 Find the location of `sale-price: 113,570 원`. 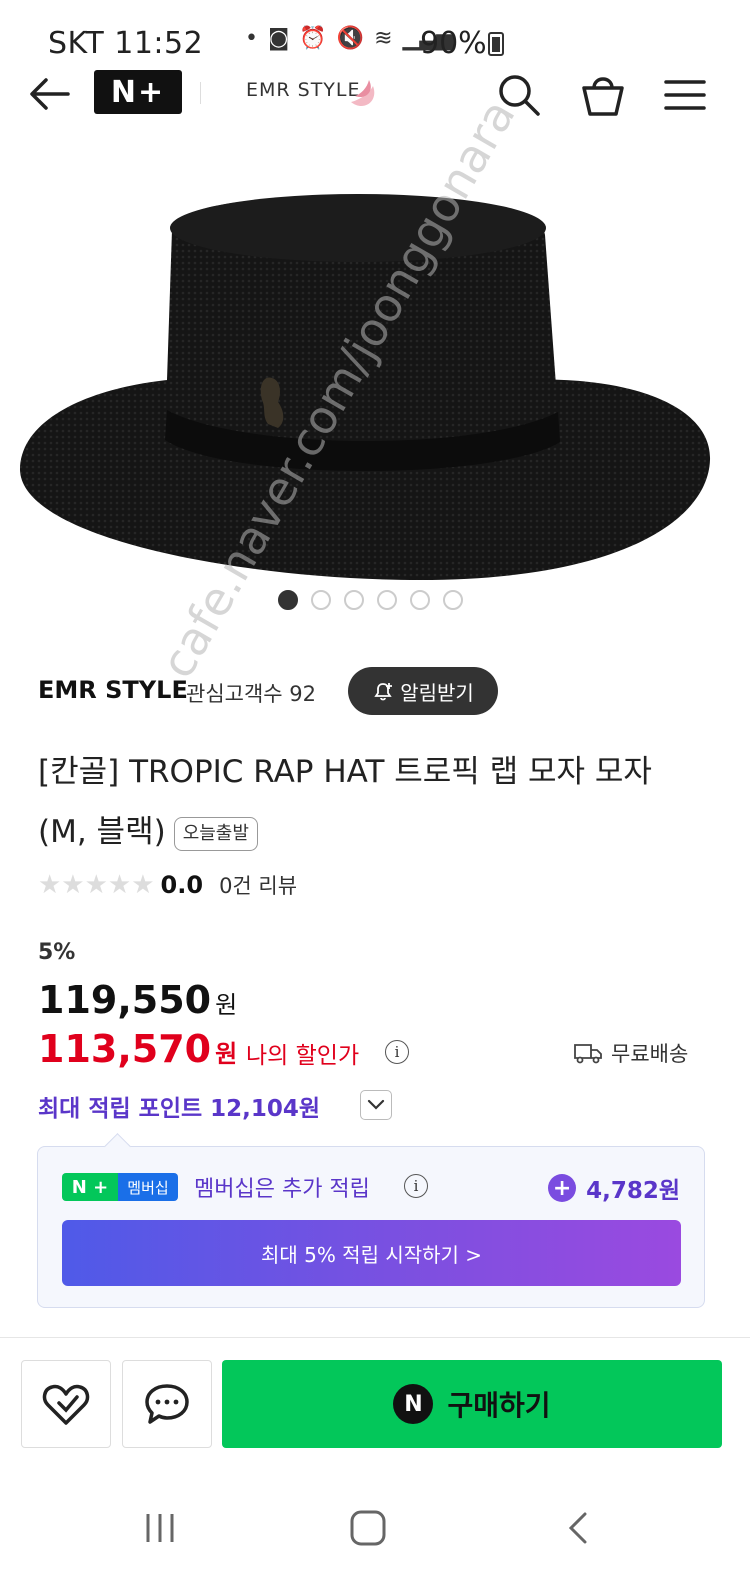

sale-price: 113,570 원 is located at coordinates (137, 1049).